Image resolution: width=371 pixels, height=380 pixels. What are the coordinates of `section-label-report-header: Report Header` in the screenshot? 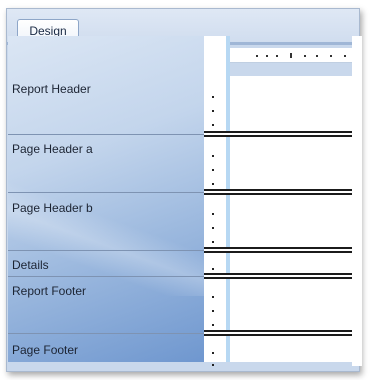 It's located at (51, 89).